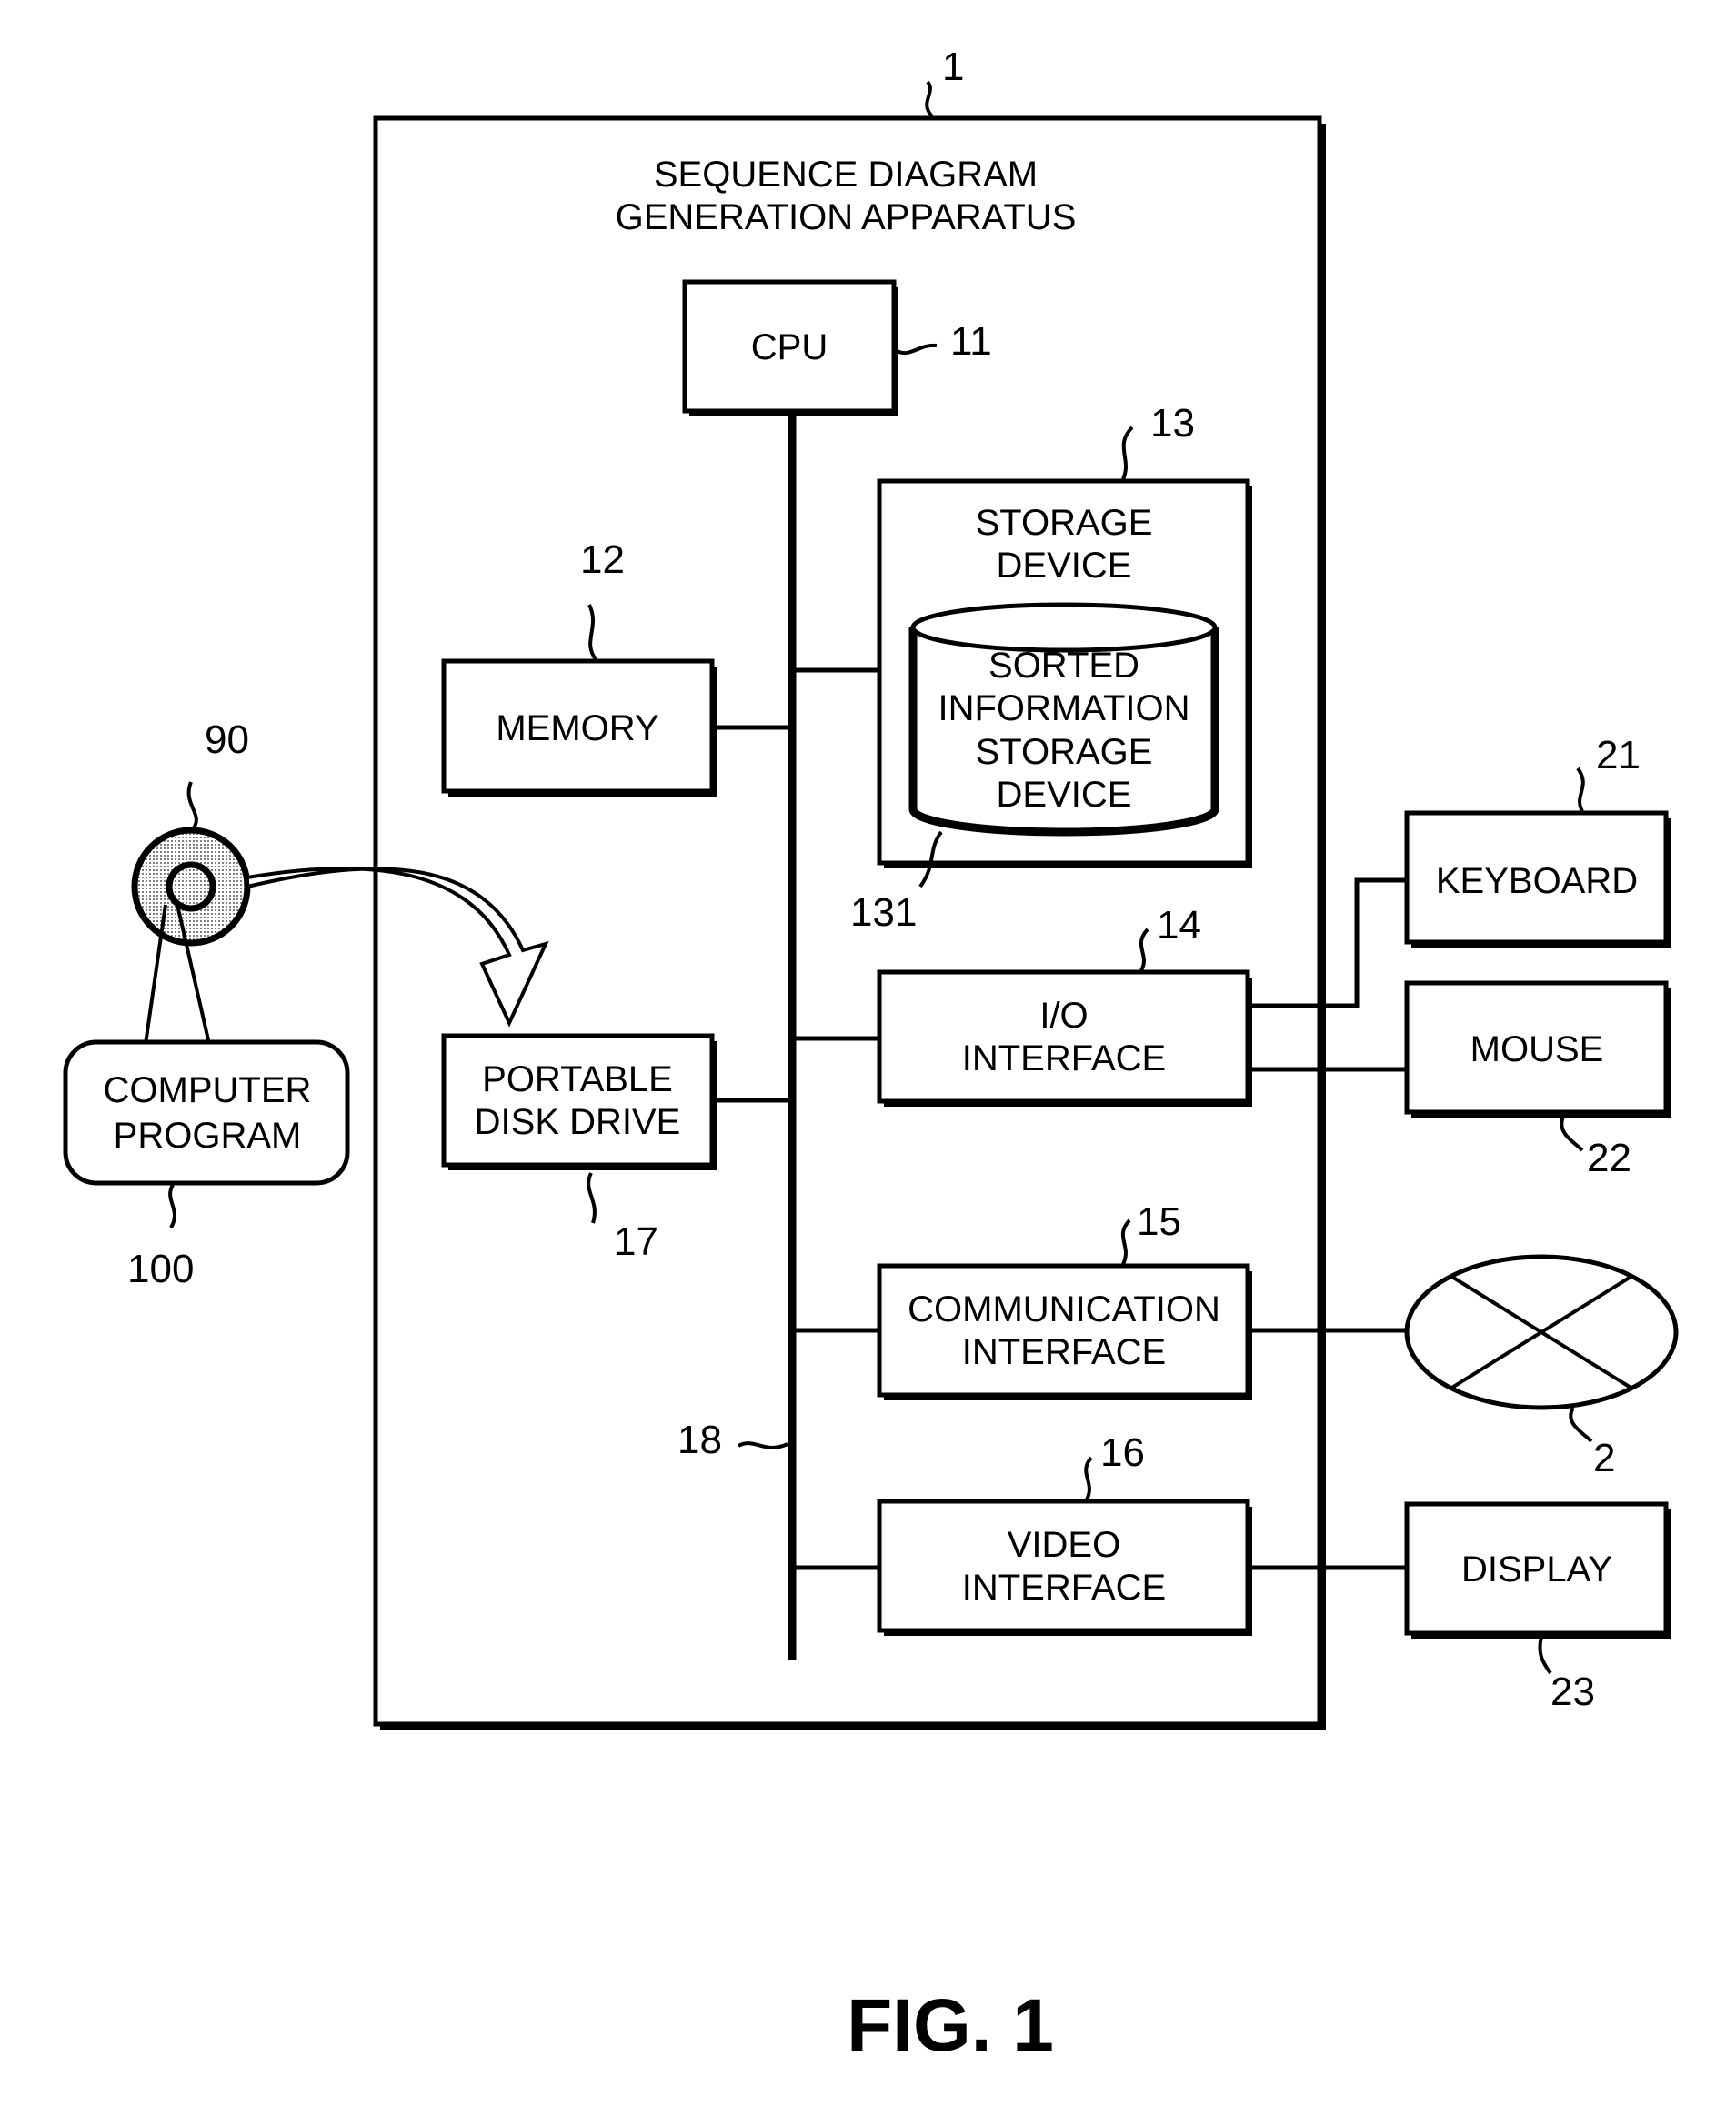 The width and height of the screenshot is (1736, 2126). Describe the element at coordinates (1604, 1458) in the screenshot. I see `ref-network: 2` at that location.